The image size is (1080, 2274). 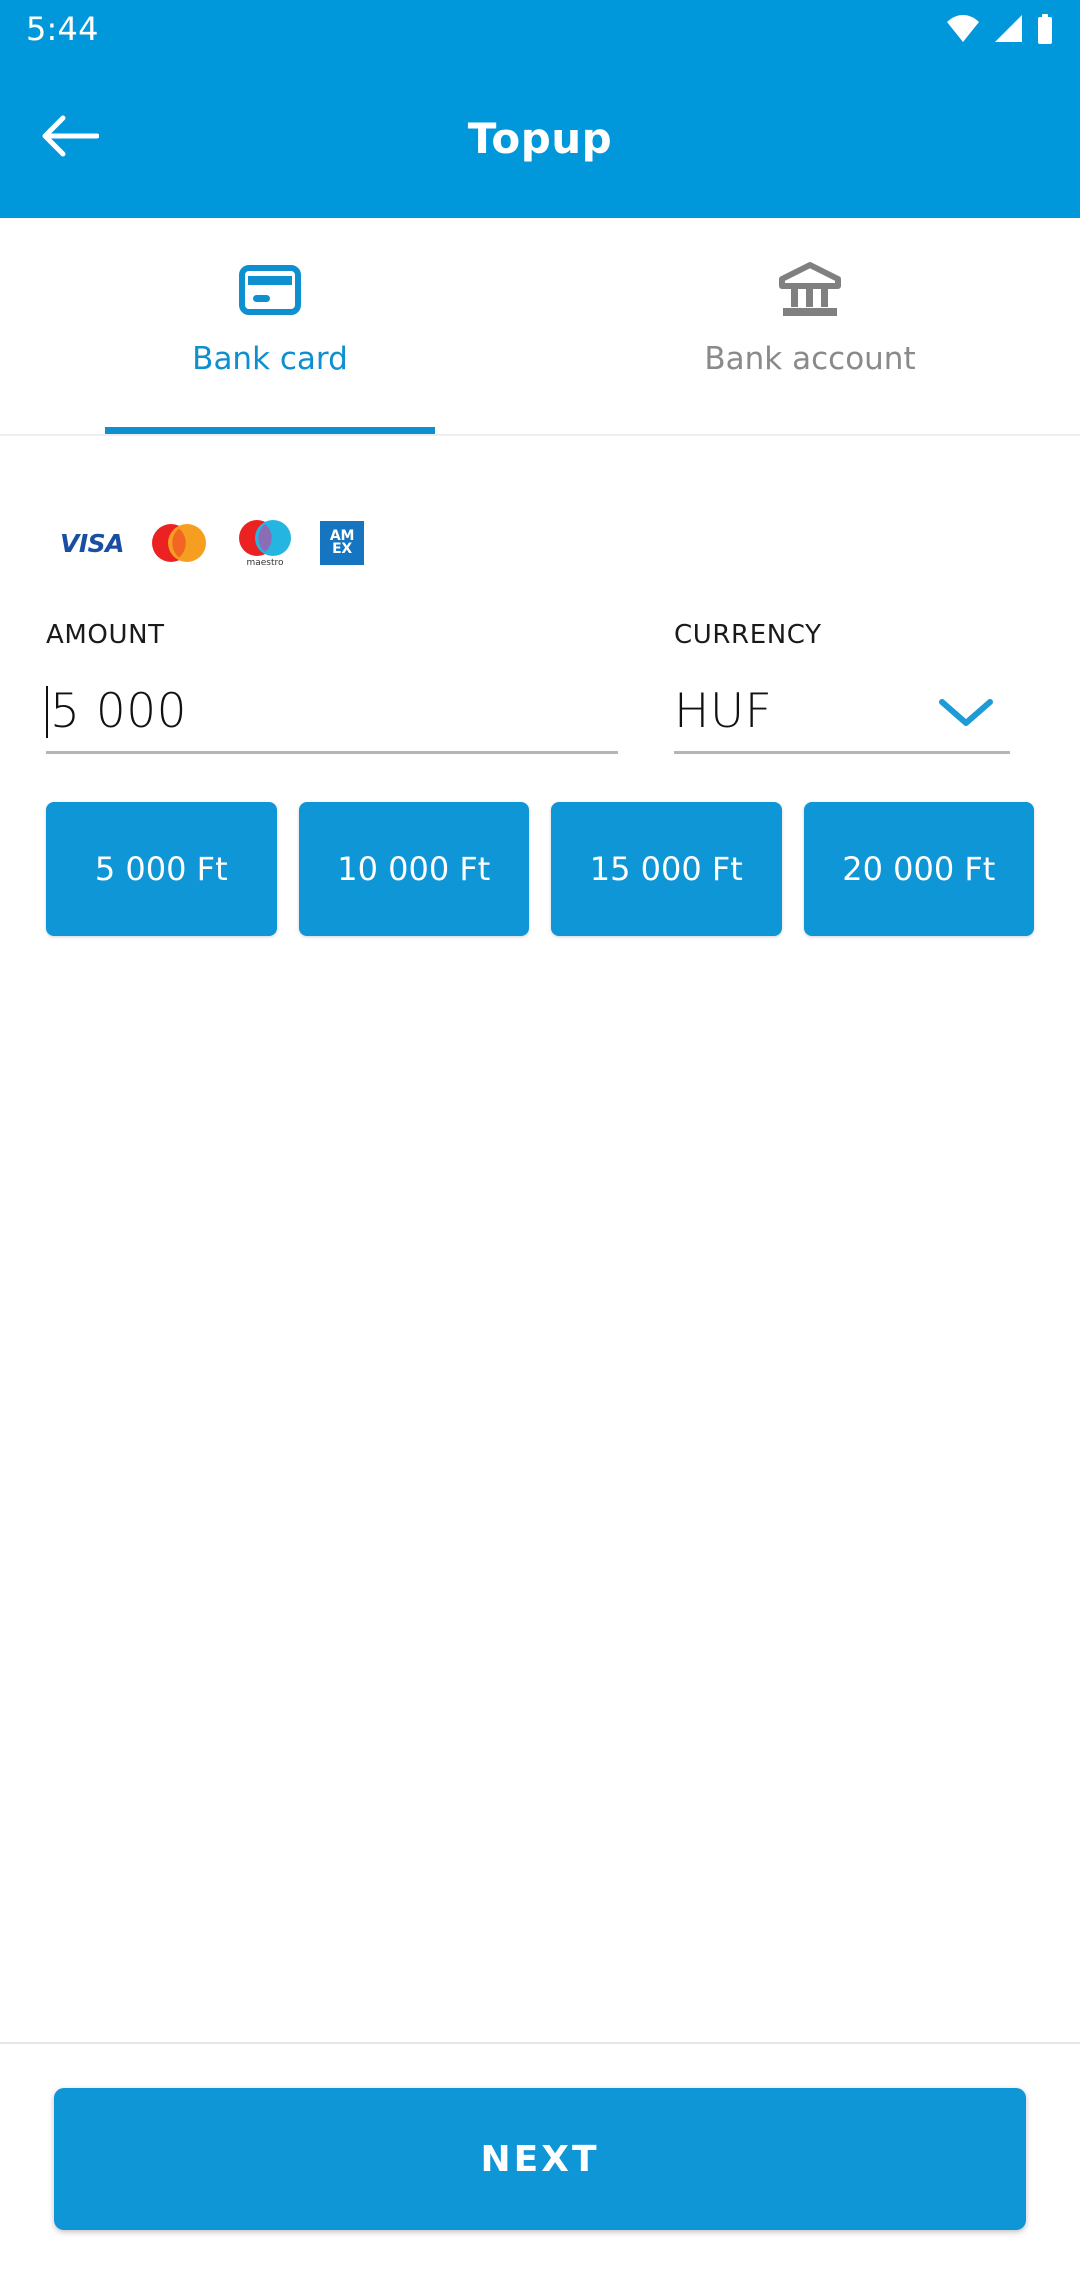 What do you see at coordinates (810, 326) in the screenshot?
I see `tab-bank-account: Bank account` at bounding box center [810, 326].